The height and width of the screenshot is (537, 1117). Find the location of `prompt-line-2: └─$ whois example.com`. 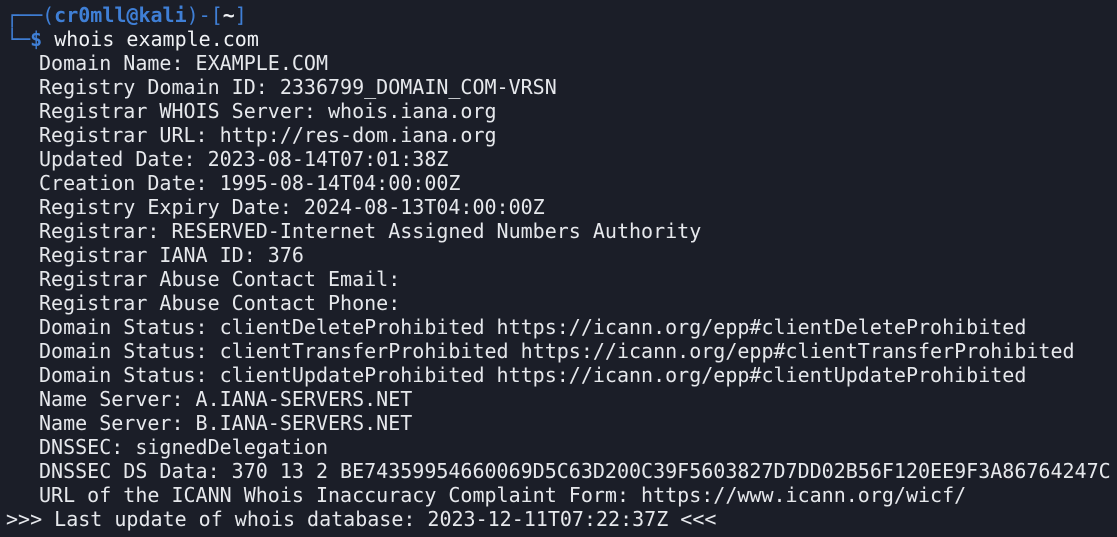

prompt-line-2: └─$ whois example.com is located at coordinates (132, 39).